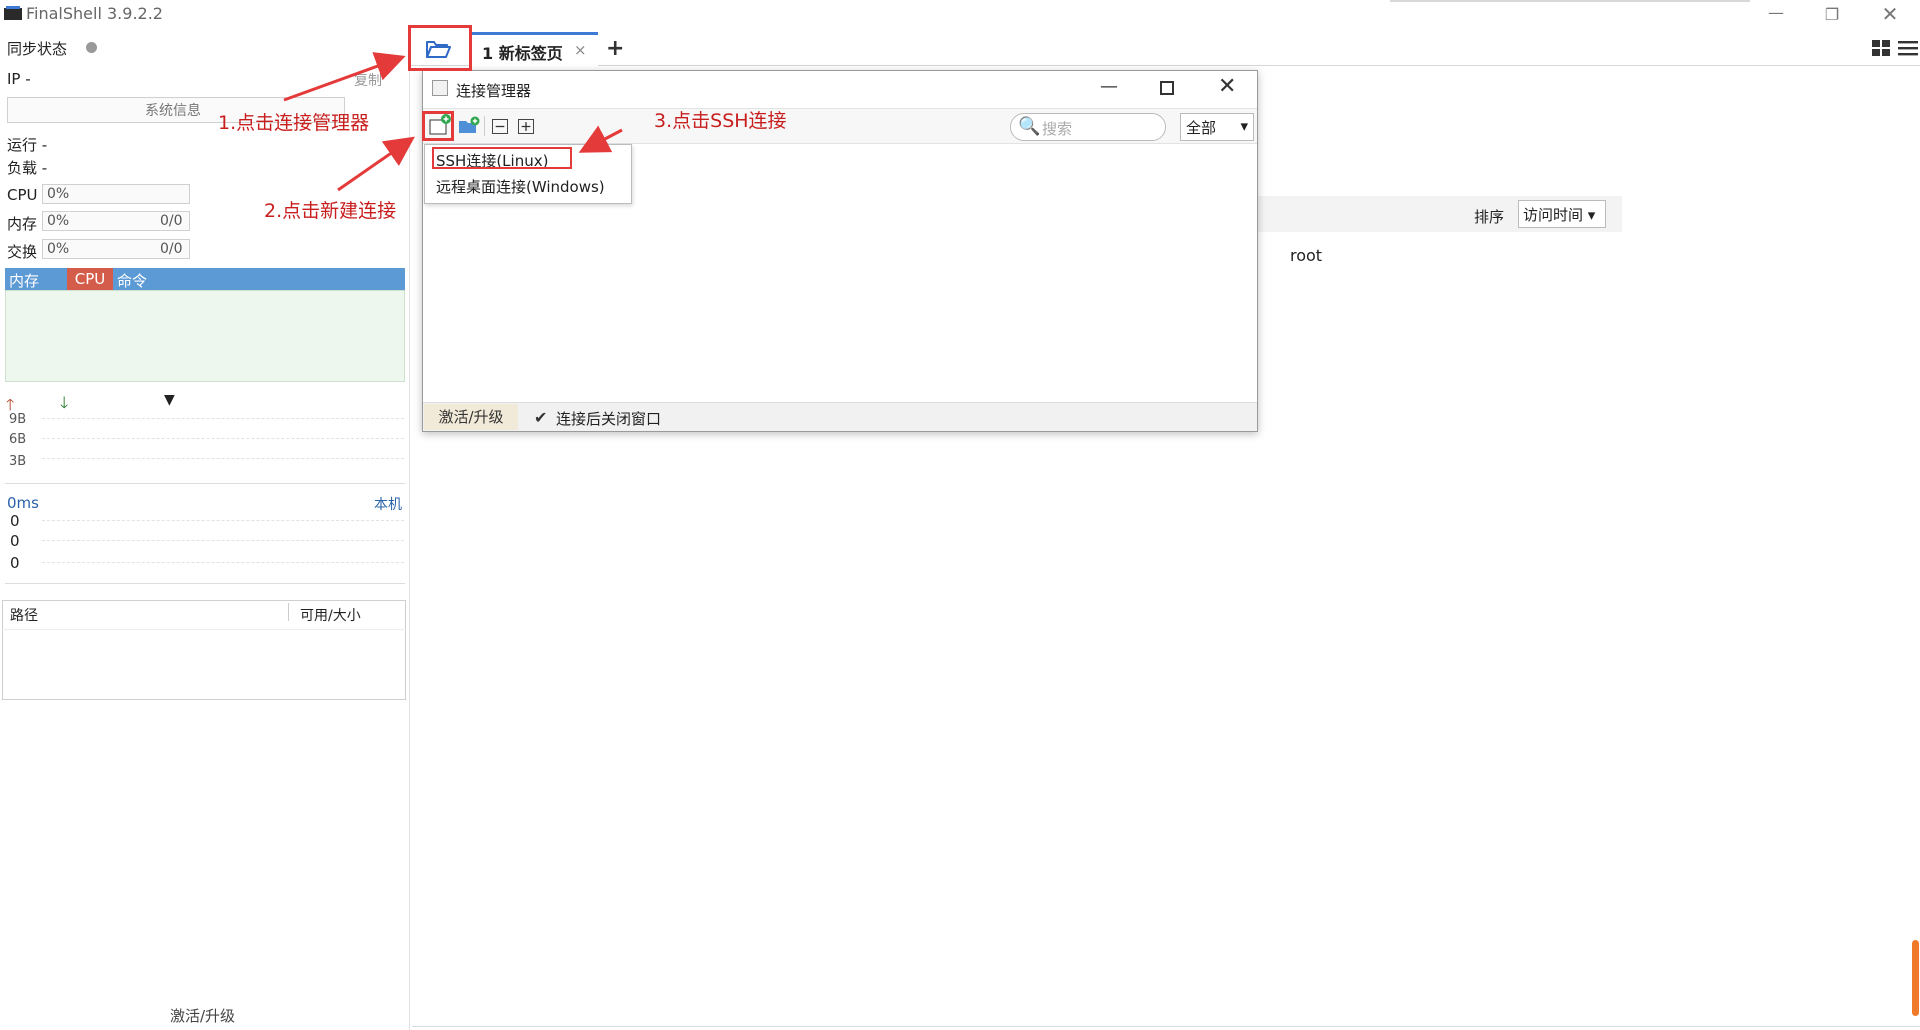  What do you see at coordinates (453, 122) in the screenshot?
I see `annotation-arrows` at bounding box center [453, 122].